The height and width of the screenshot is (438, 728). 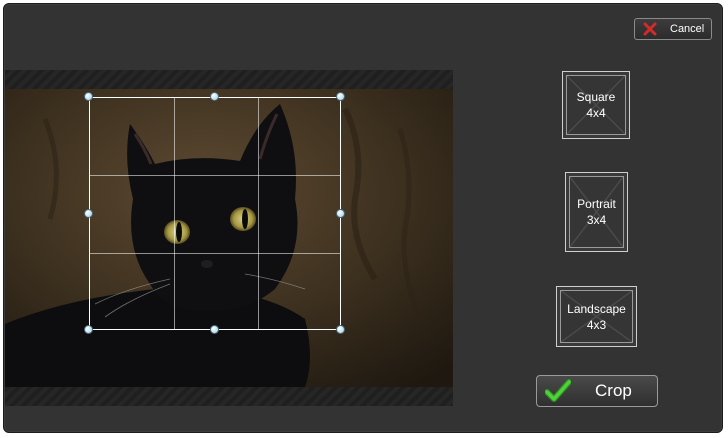 What do you see at coordinates (596, 113) in the screenshot?
I see `square-ratio: 4x4` at bounding box center [596, 113].